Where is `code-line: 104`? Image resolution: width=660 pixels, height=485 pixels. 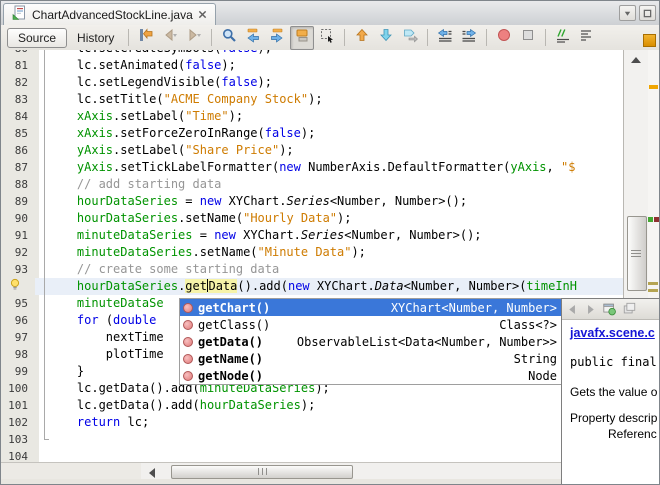 code-line: 104 is located at coordinates (312, 455).